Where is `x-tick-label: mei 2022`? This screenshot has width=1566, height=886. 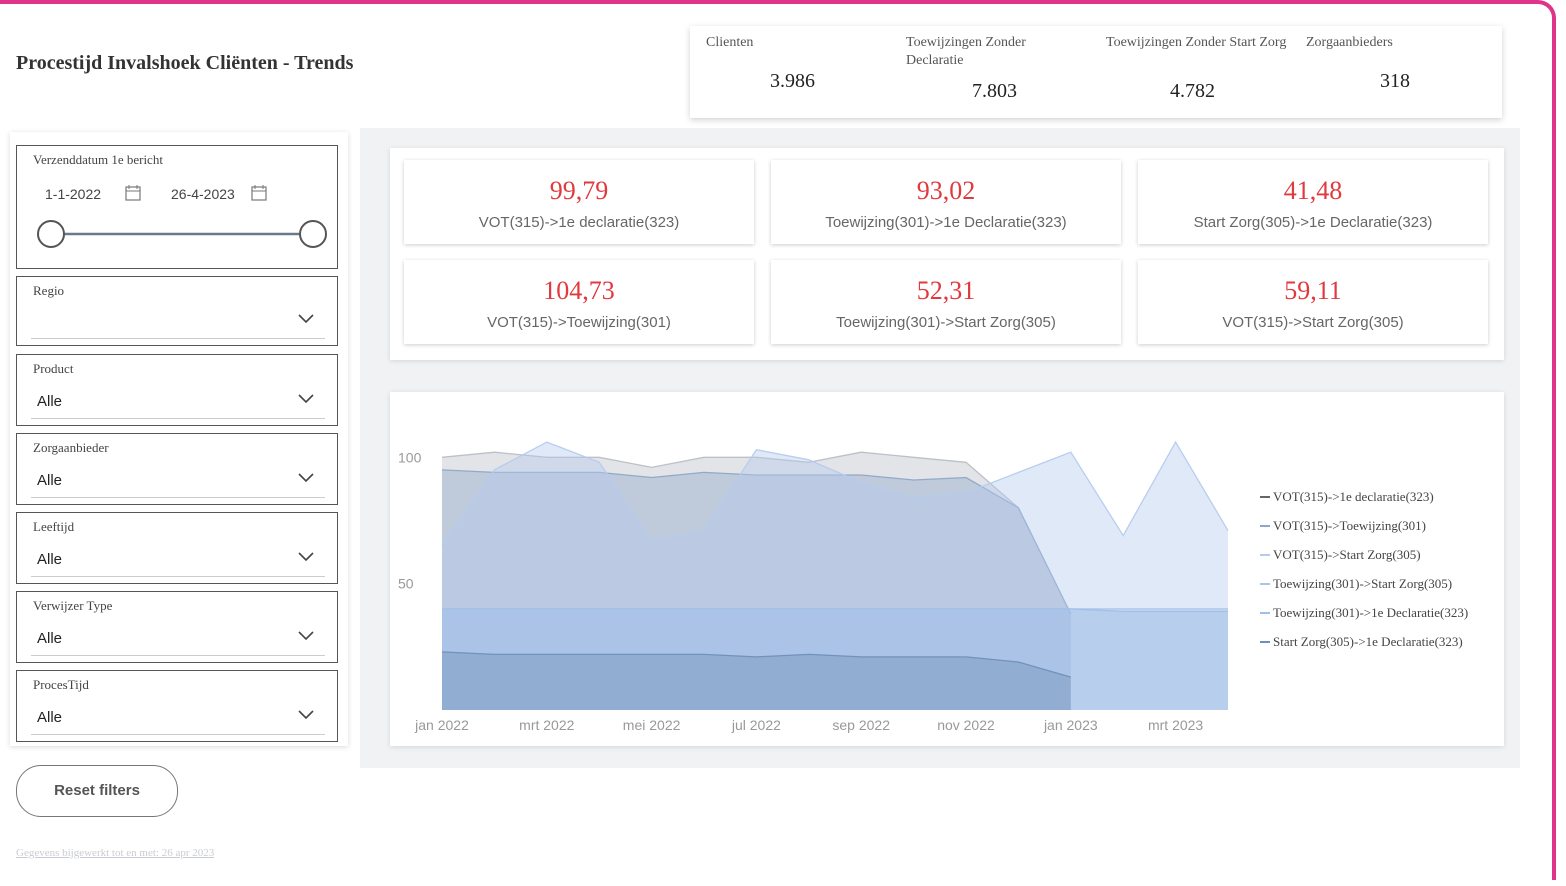
x-tick-label: mei 2022 is located at coordinates (652, 725).